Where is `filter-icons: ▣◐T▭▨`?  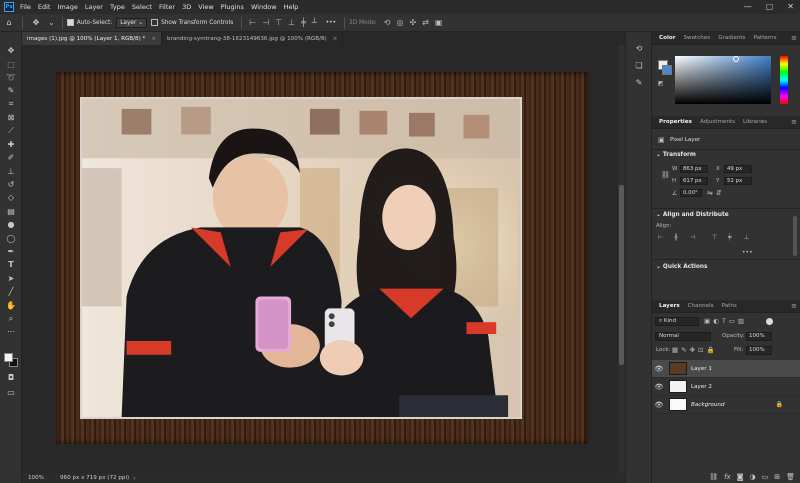
filter-icons: ▣◐T▭▨ is located at coordinates (725, 321).